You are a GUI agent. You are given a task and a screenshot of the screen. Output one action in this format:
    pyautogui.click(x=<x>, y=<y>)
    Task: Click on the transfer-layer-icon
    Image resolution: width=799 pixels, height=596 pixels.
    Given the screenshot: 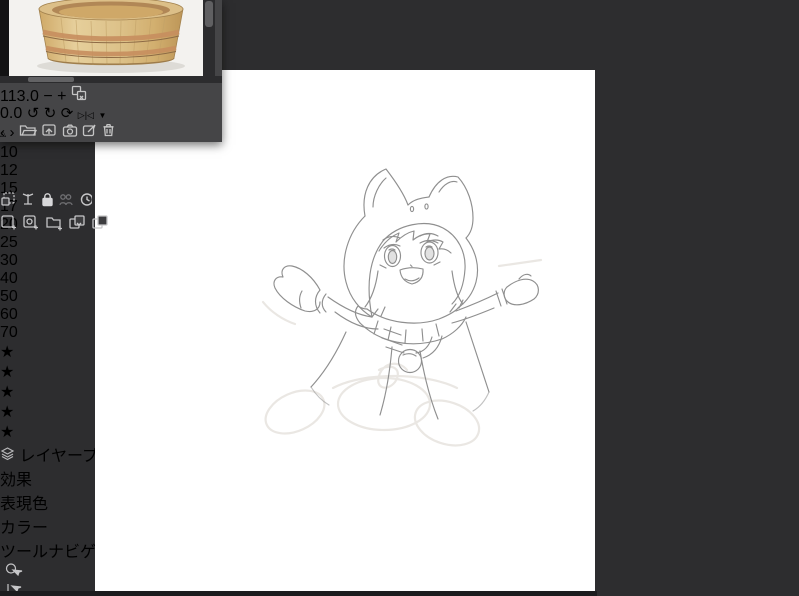 What is the action you would take?
    pyautogui.click(x=77, y=225)
    